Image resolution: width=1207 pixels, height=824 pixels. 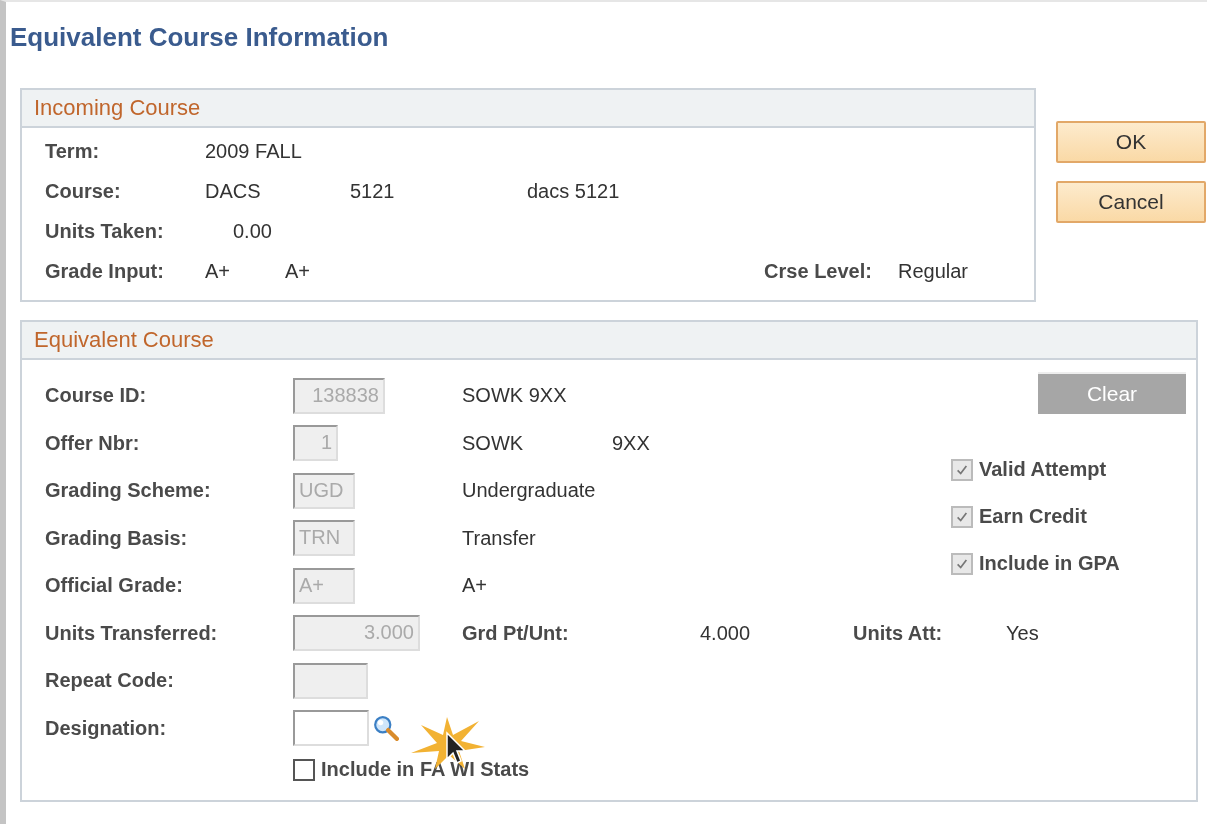 What do you see at coordinates (96, 396) in the screenshot?
I see `field-label: Course ID:` at bounding box center [96, 396].